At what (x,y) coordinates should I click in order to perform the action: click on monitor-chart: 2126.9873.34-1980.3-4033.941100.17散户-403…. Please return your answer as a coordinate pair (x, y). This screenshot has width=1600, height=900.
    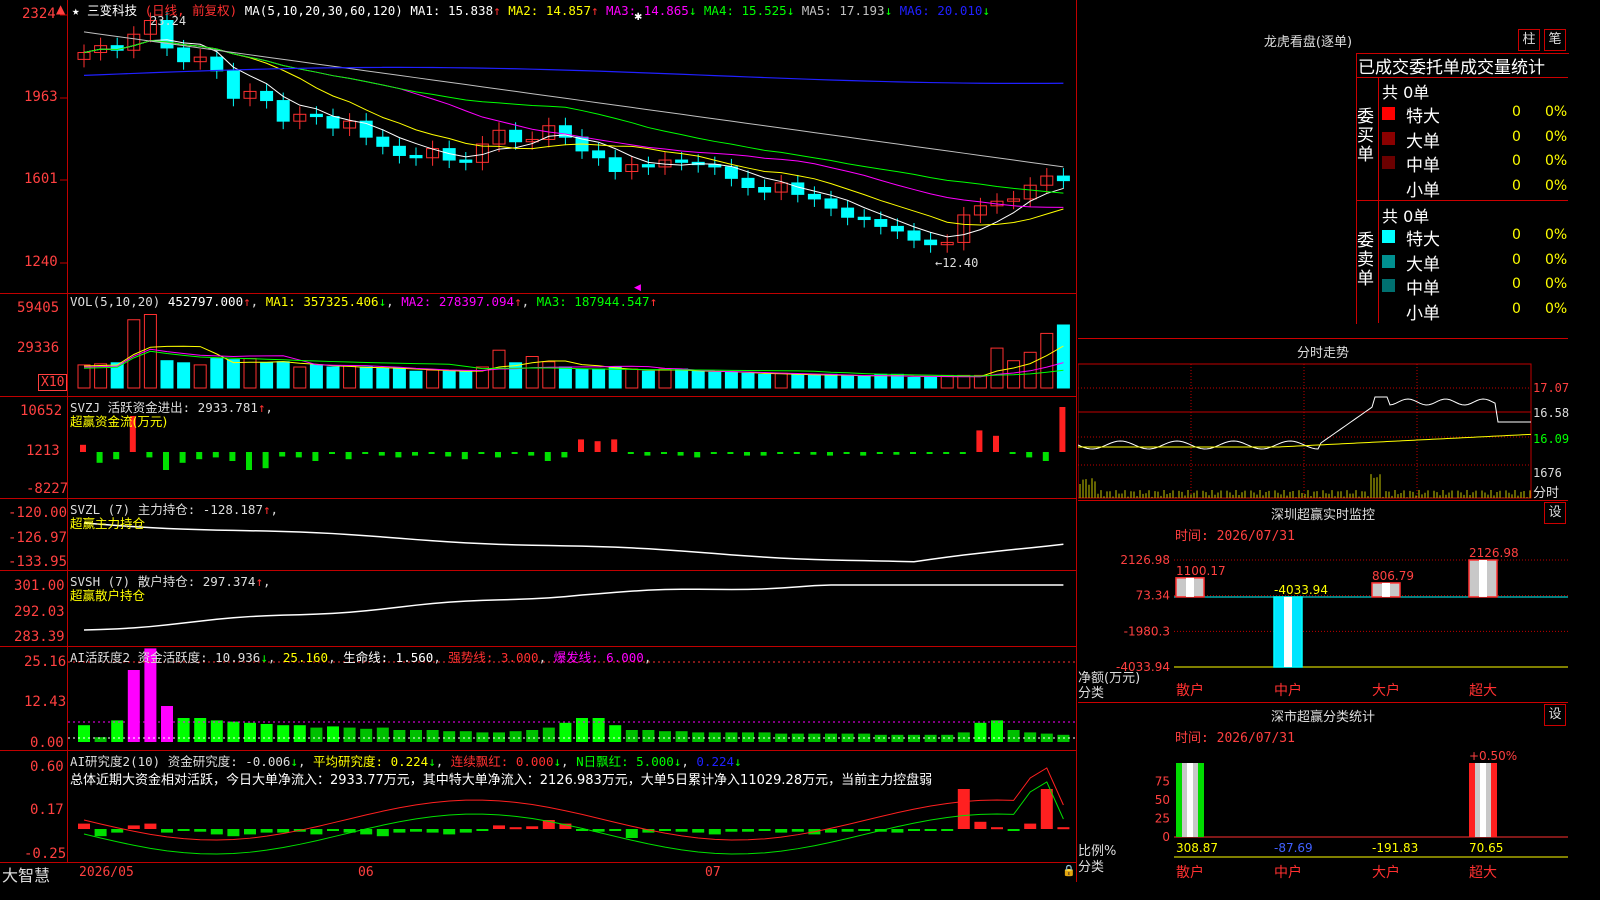
    Looking at the image, I should click on (1323, 622).